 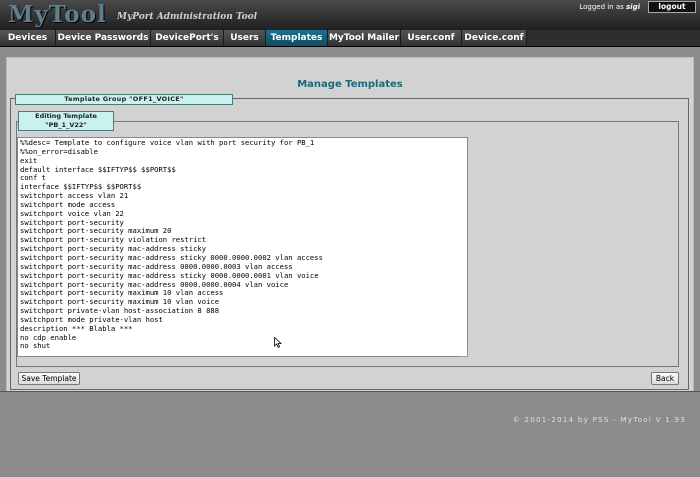 I want to click on login-status: Logged in as sigi, so click(x=609, y=7).